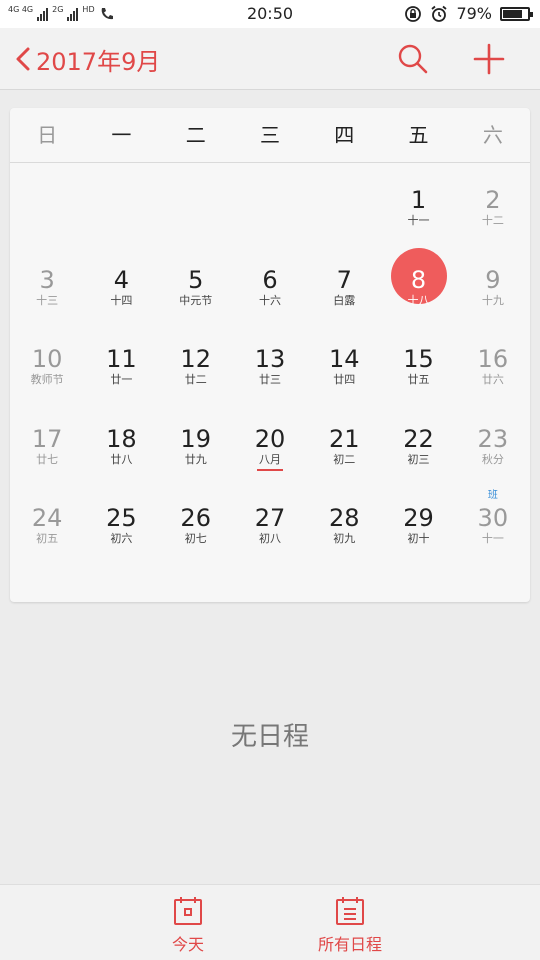  What do you see at coordinates (47, 522) in the screenshot?
I see `day-cell: 24 初五` at bounding box center [47, 522].